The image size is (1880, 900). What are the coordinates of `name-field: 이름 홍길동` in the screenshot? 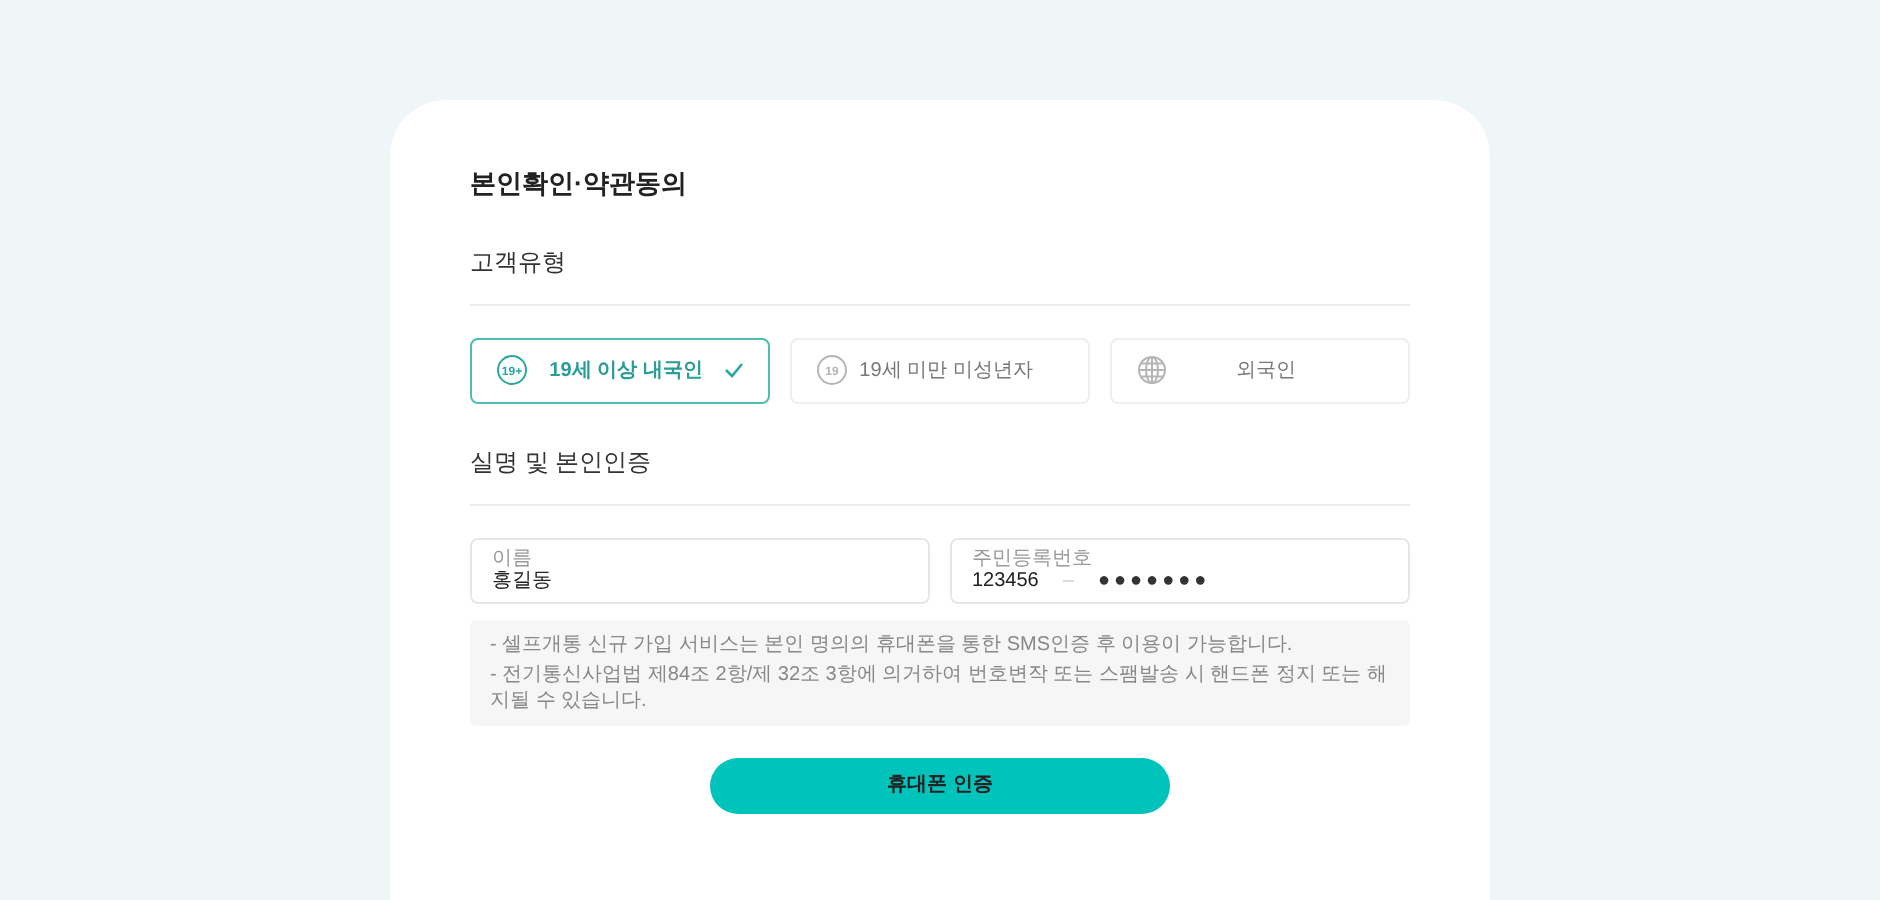 It's located at (700, 570).